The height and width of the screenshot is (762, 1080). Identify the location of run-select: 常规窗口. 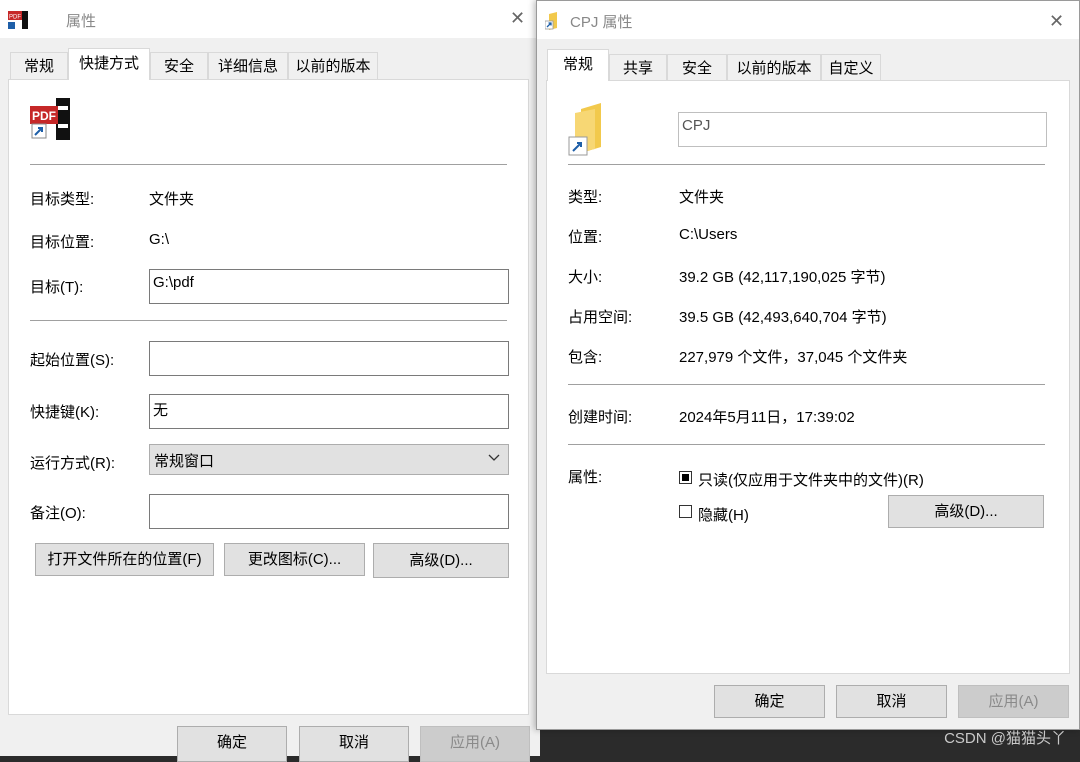
(329, 459).